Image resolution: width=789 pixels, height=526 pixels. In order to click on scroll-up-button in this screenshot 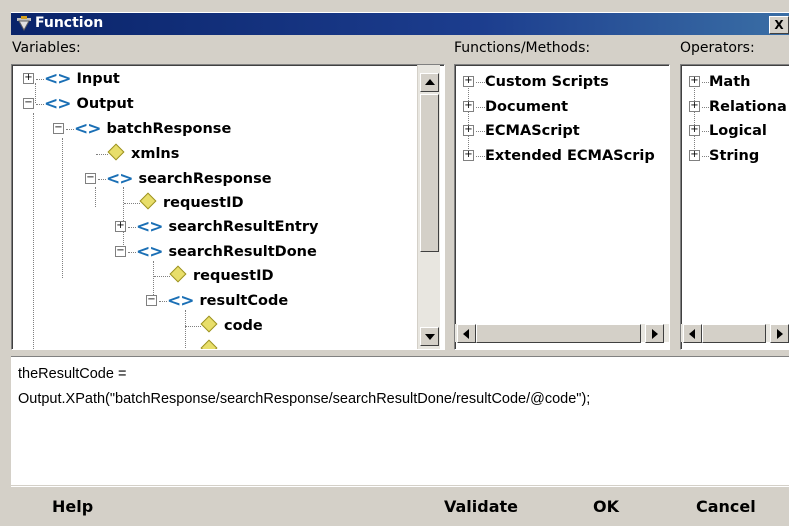, I will do `click(429, 82)`.